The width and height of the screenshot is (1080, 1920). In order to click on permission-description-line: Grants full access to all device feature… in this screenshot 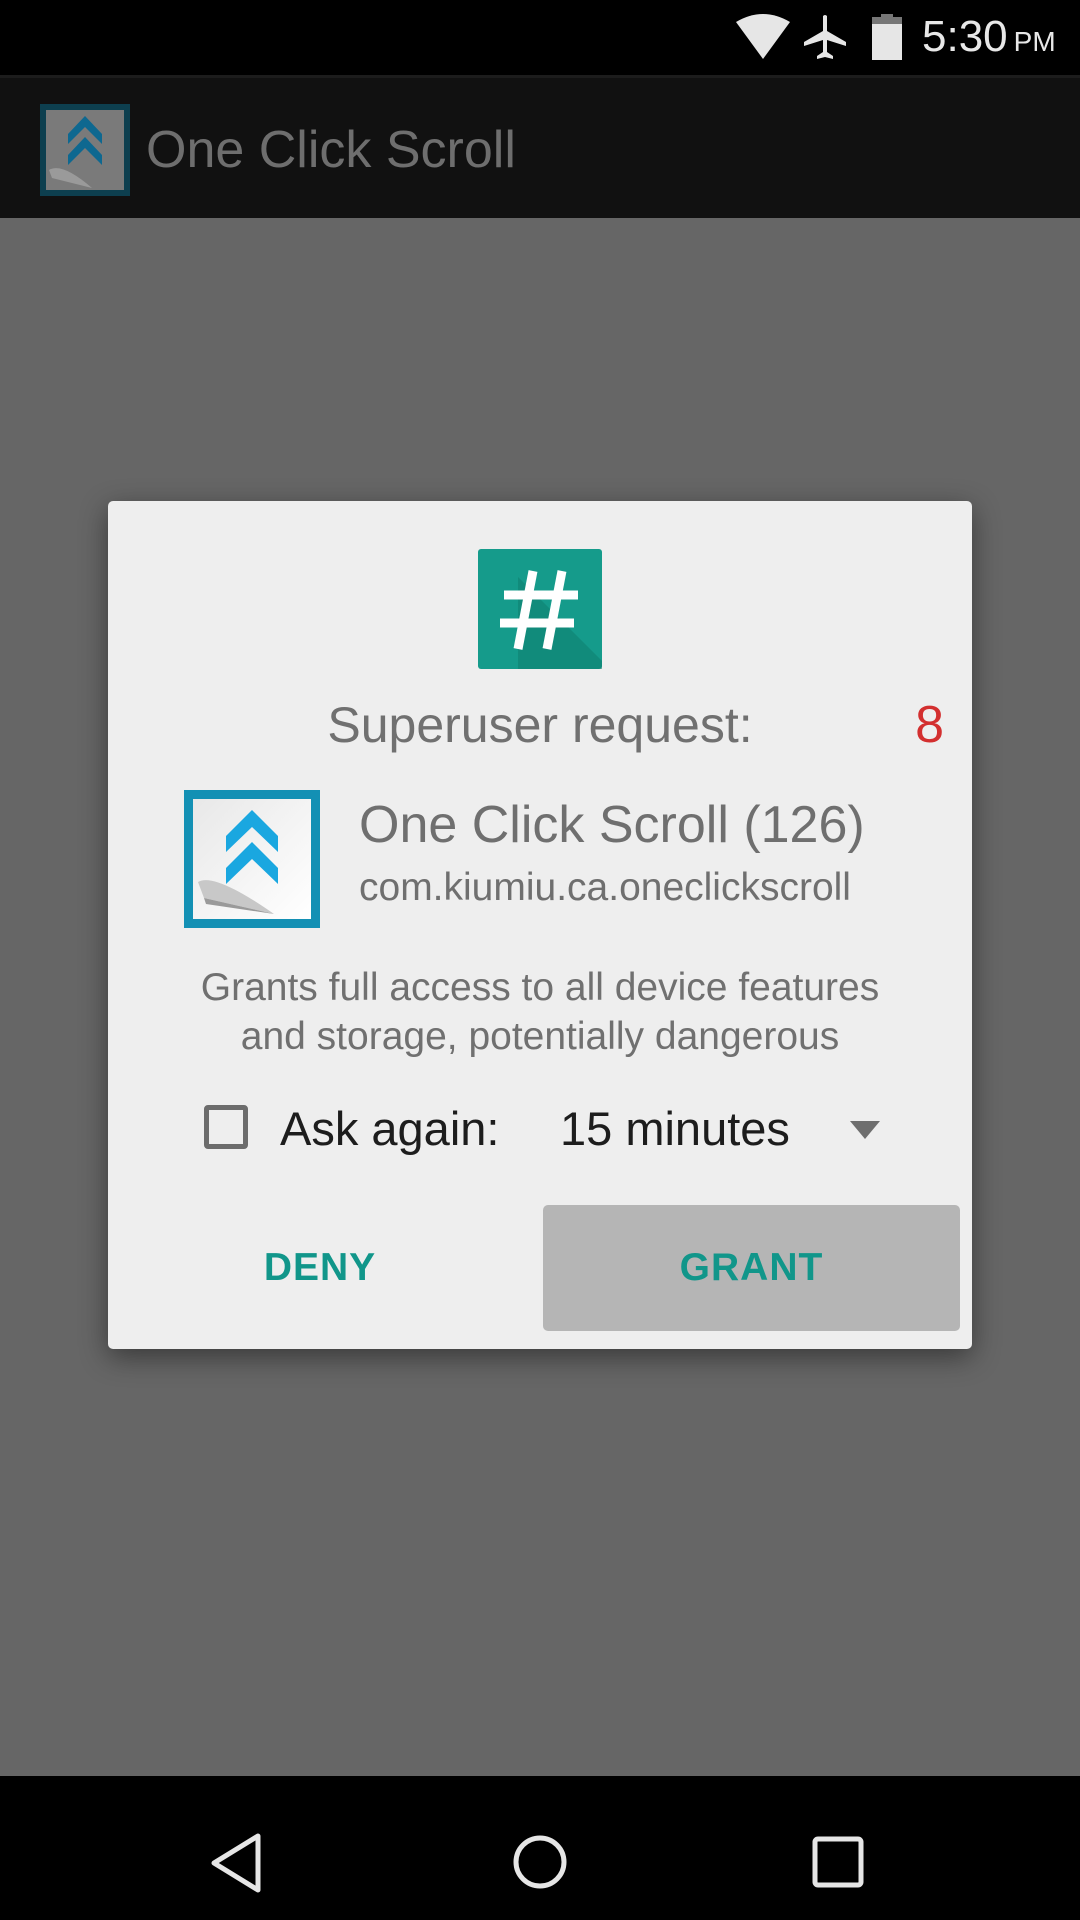, I will do `click(540, 987)`.